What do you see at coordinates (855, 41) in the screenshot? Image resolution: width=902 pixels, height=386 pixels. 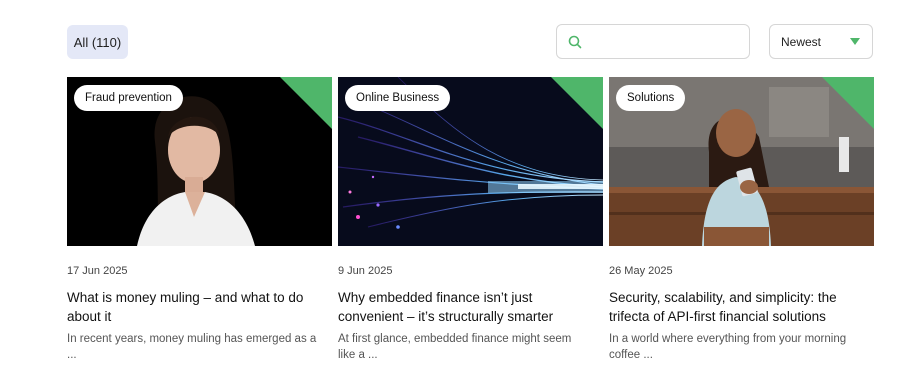 I see `chevron-down-icon` at bounding box center [855, 41].